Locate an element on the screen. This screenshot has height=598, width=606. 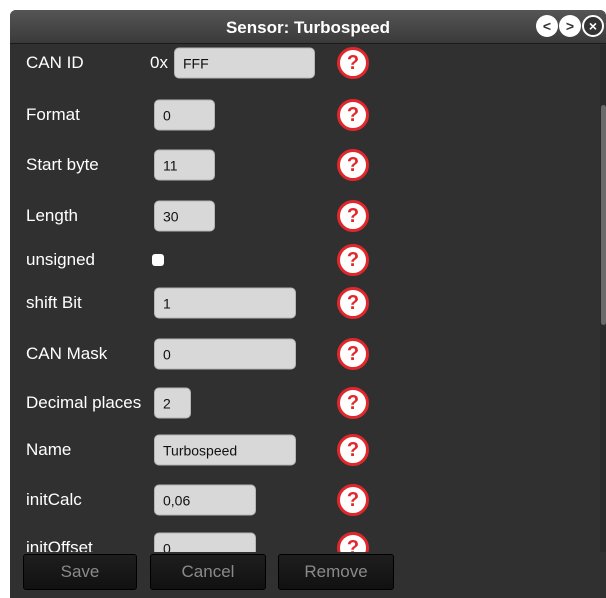
name-help-icon: ? is located at coordinates (353, 450).